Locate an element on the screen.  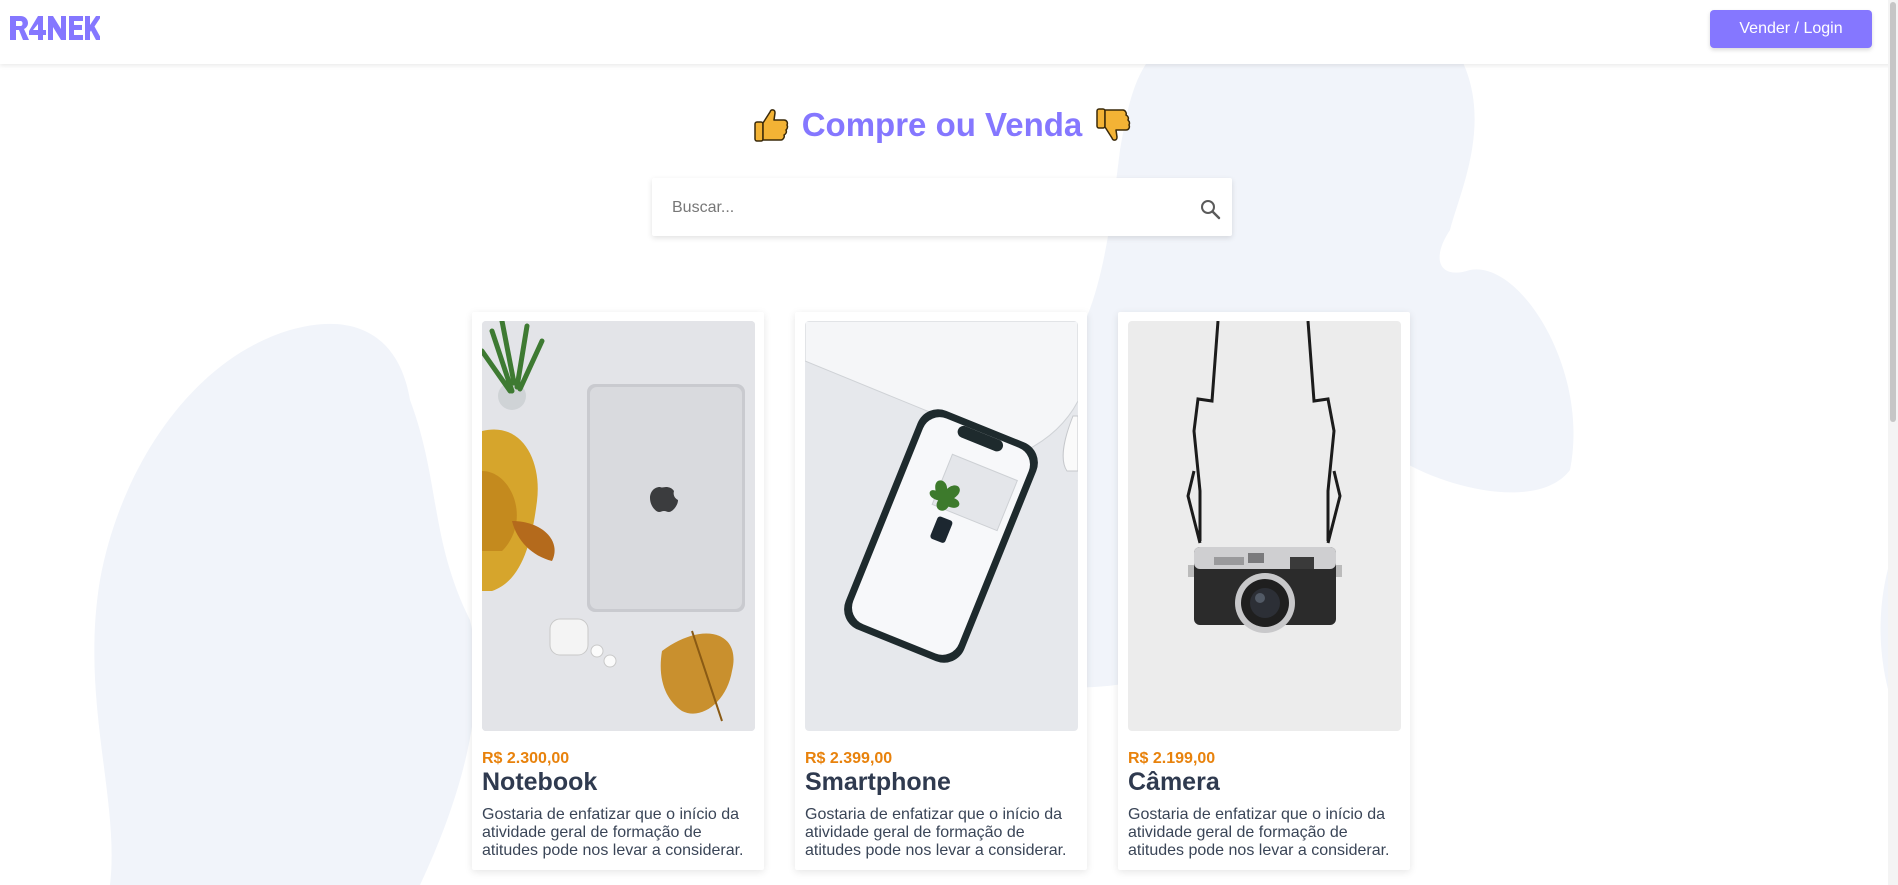
product-price: R$ 2.199,00 is located at coordinates (1172, 758).